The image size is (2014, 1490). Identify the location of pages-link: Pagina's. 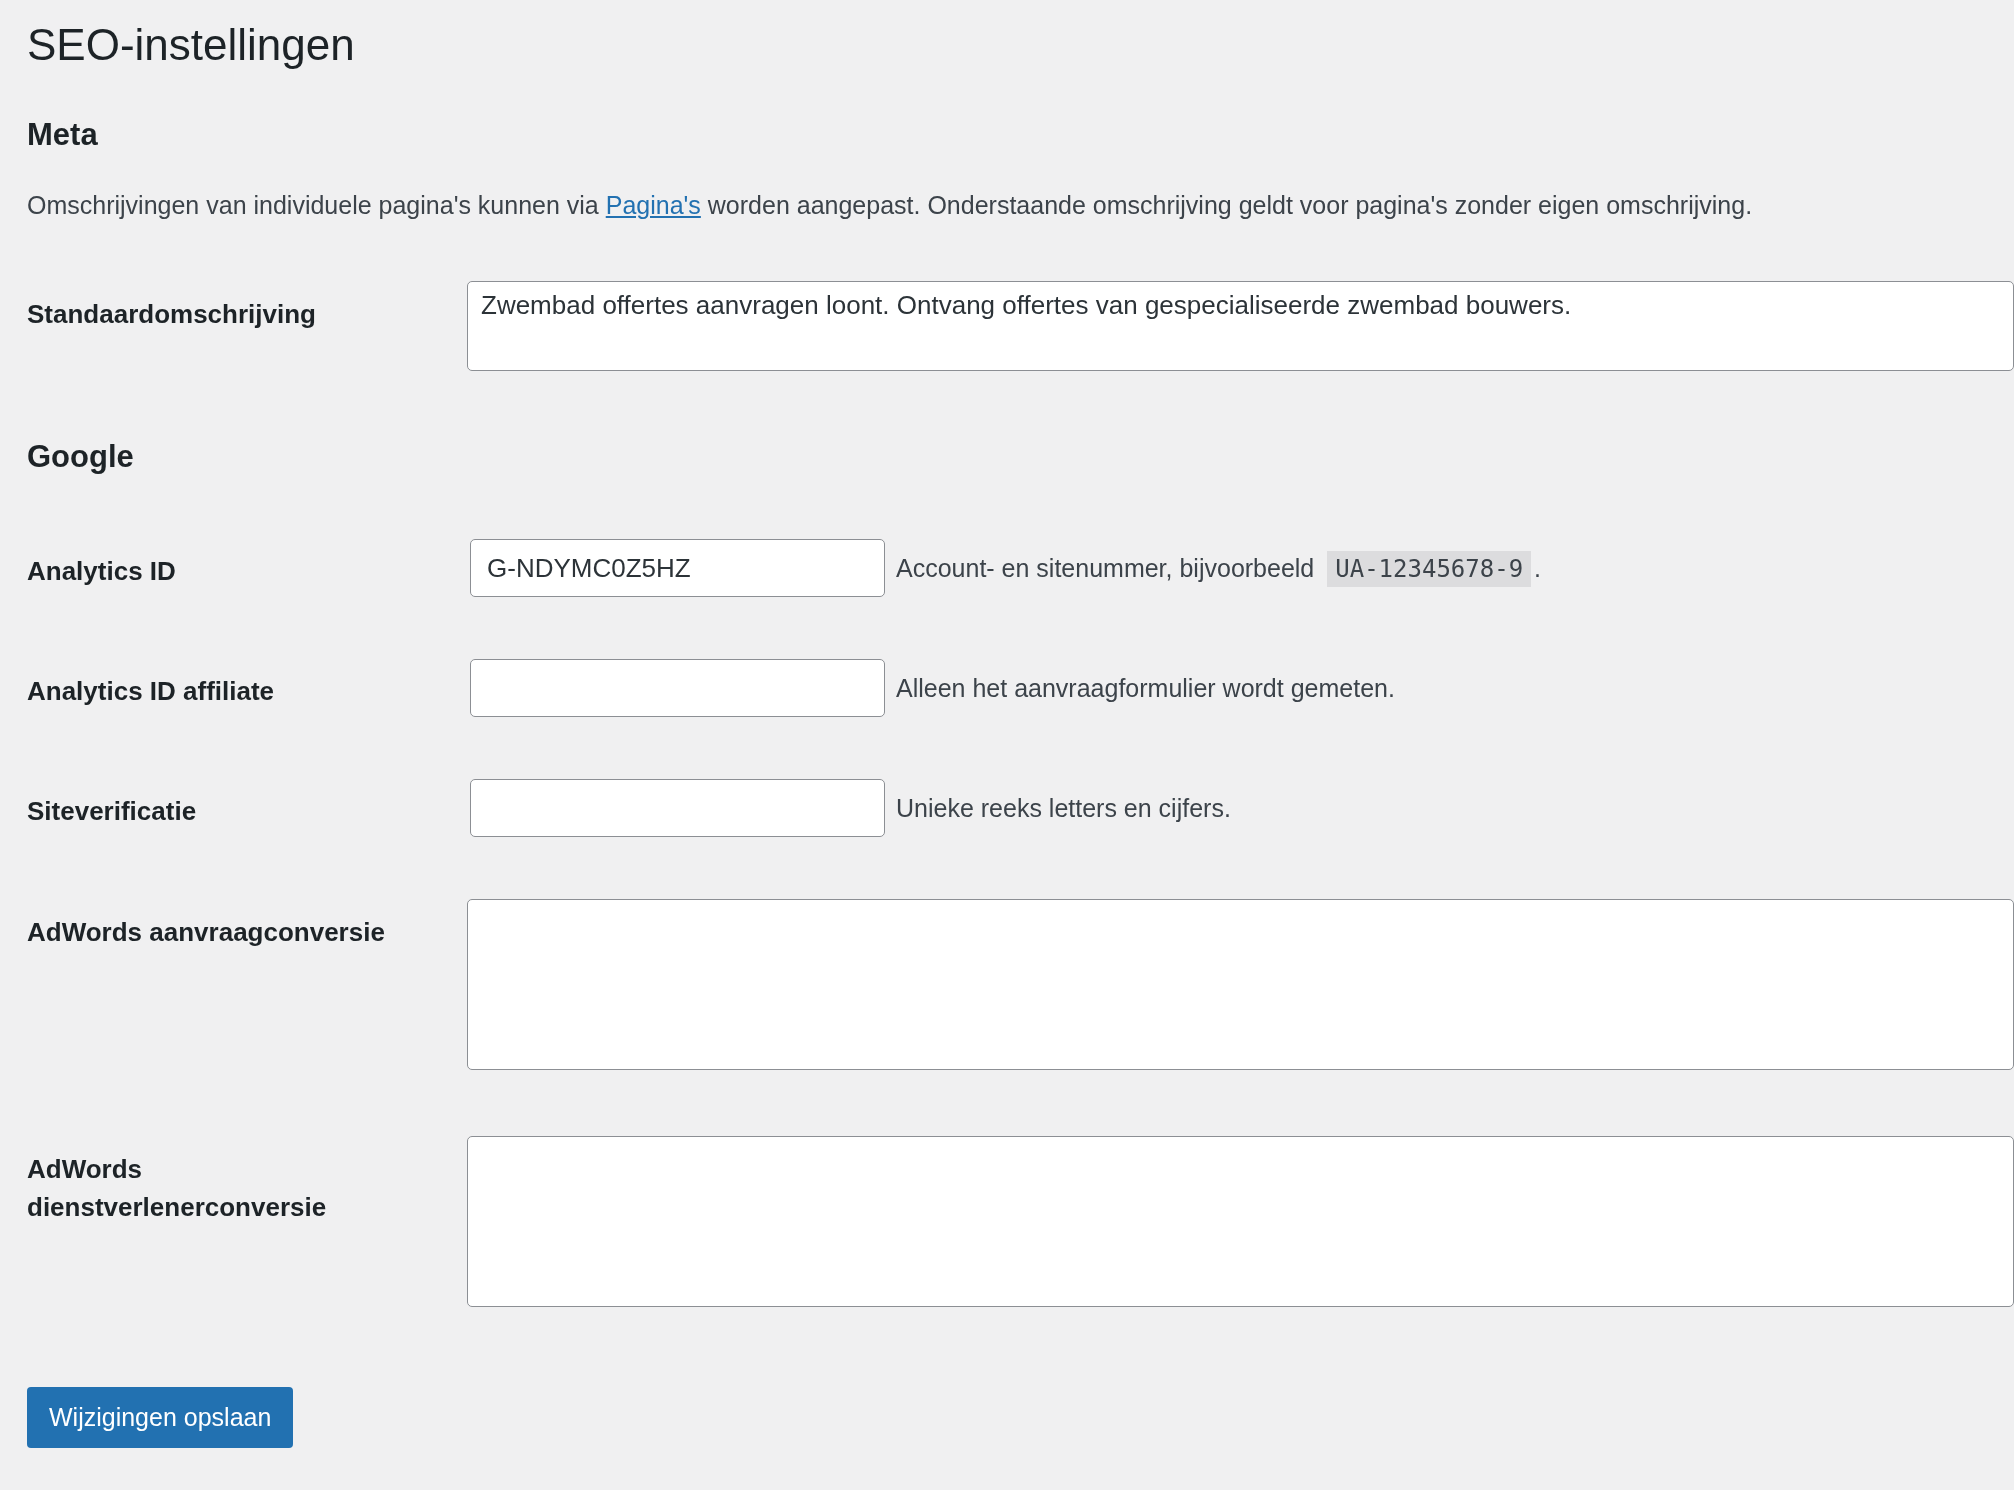
(653, 205).